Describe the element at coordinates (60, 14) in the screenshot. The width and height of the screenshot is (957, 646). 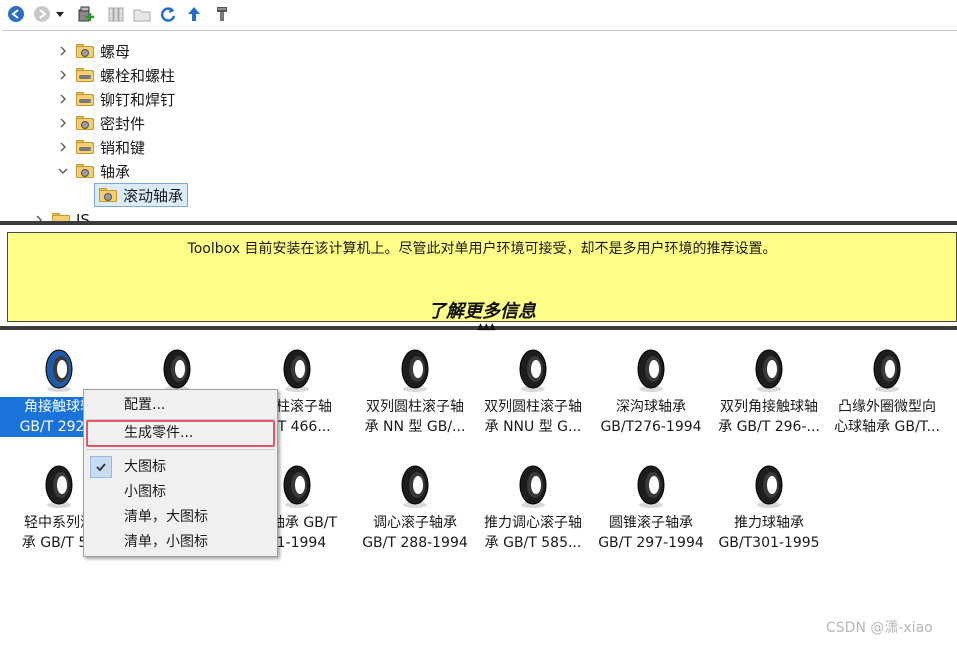
I see `dropdown-icon` at that location.